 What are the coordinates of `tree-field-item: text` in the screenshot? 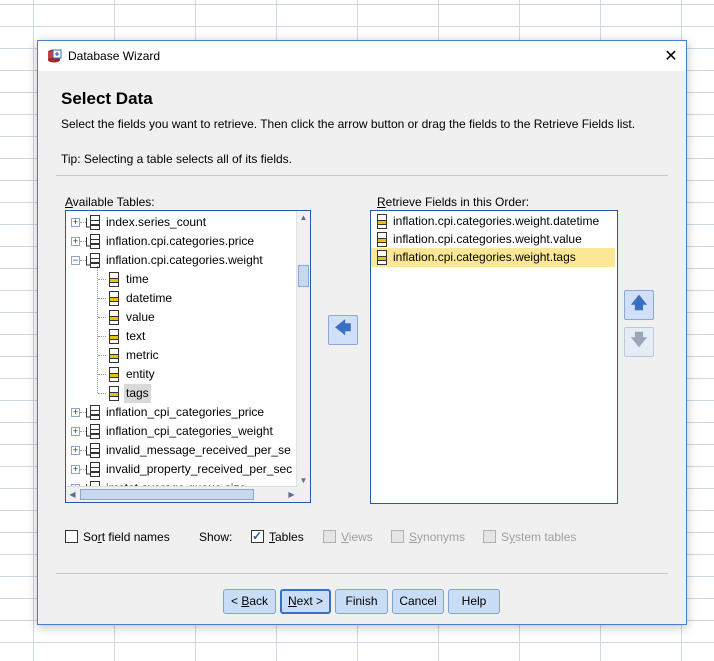 It's located at (182, 336).